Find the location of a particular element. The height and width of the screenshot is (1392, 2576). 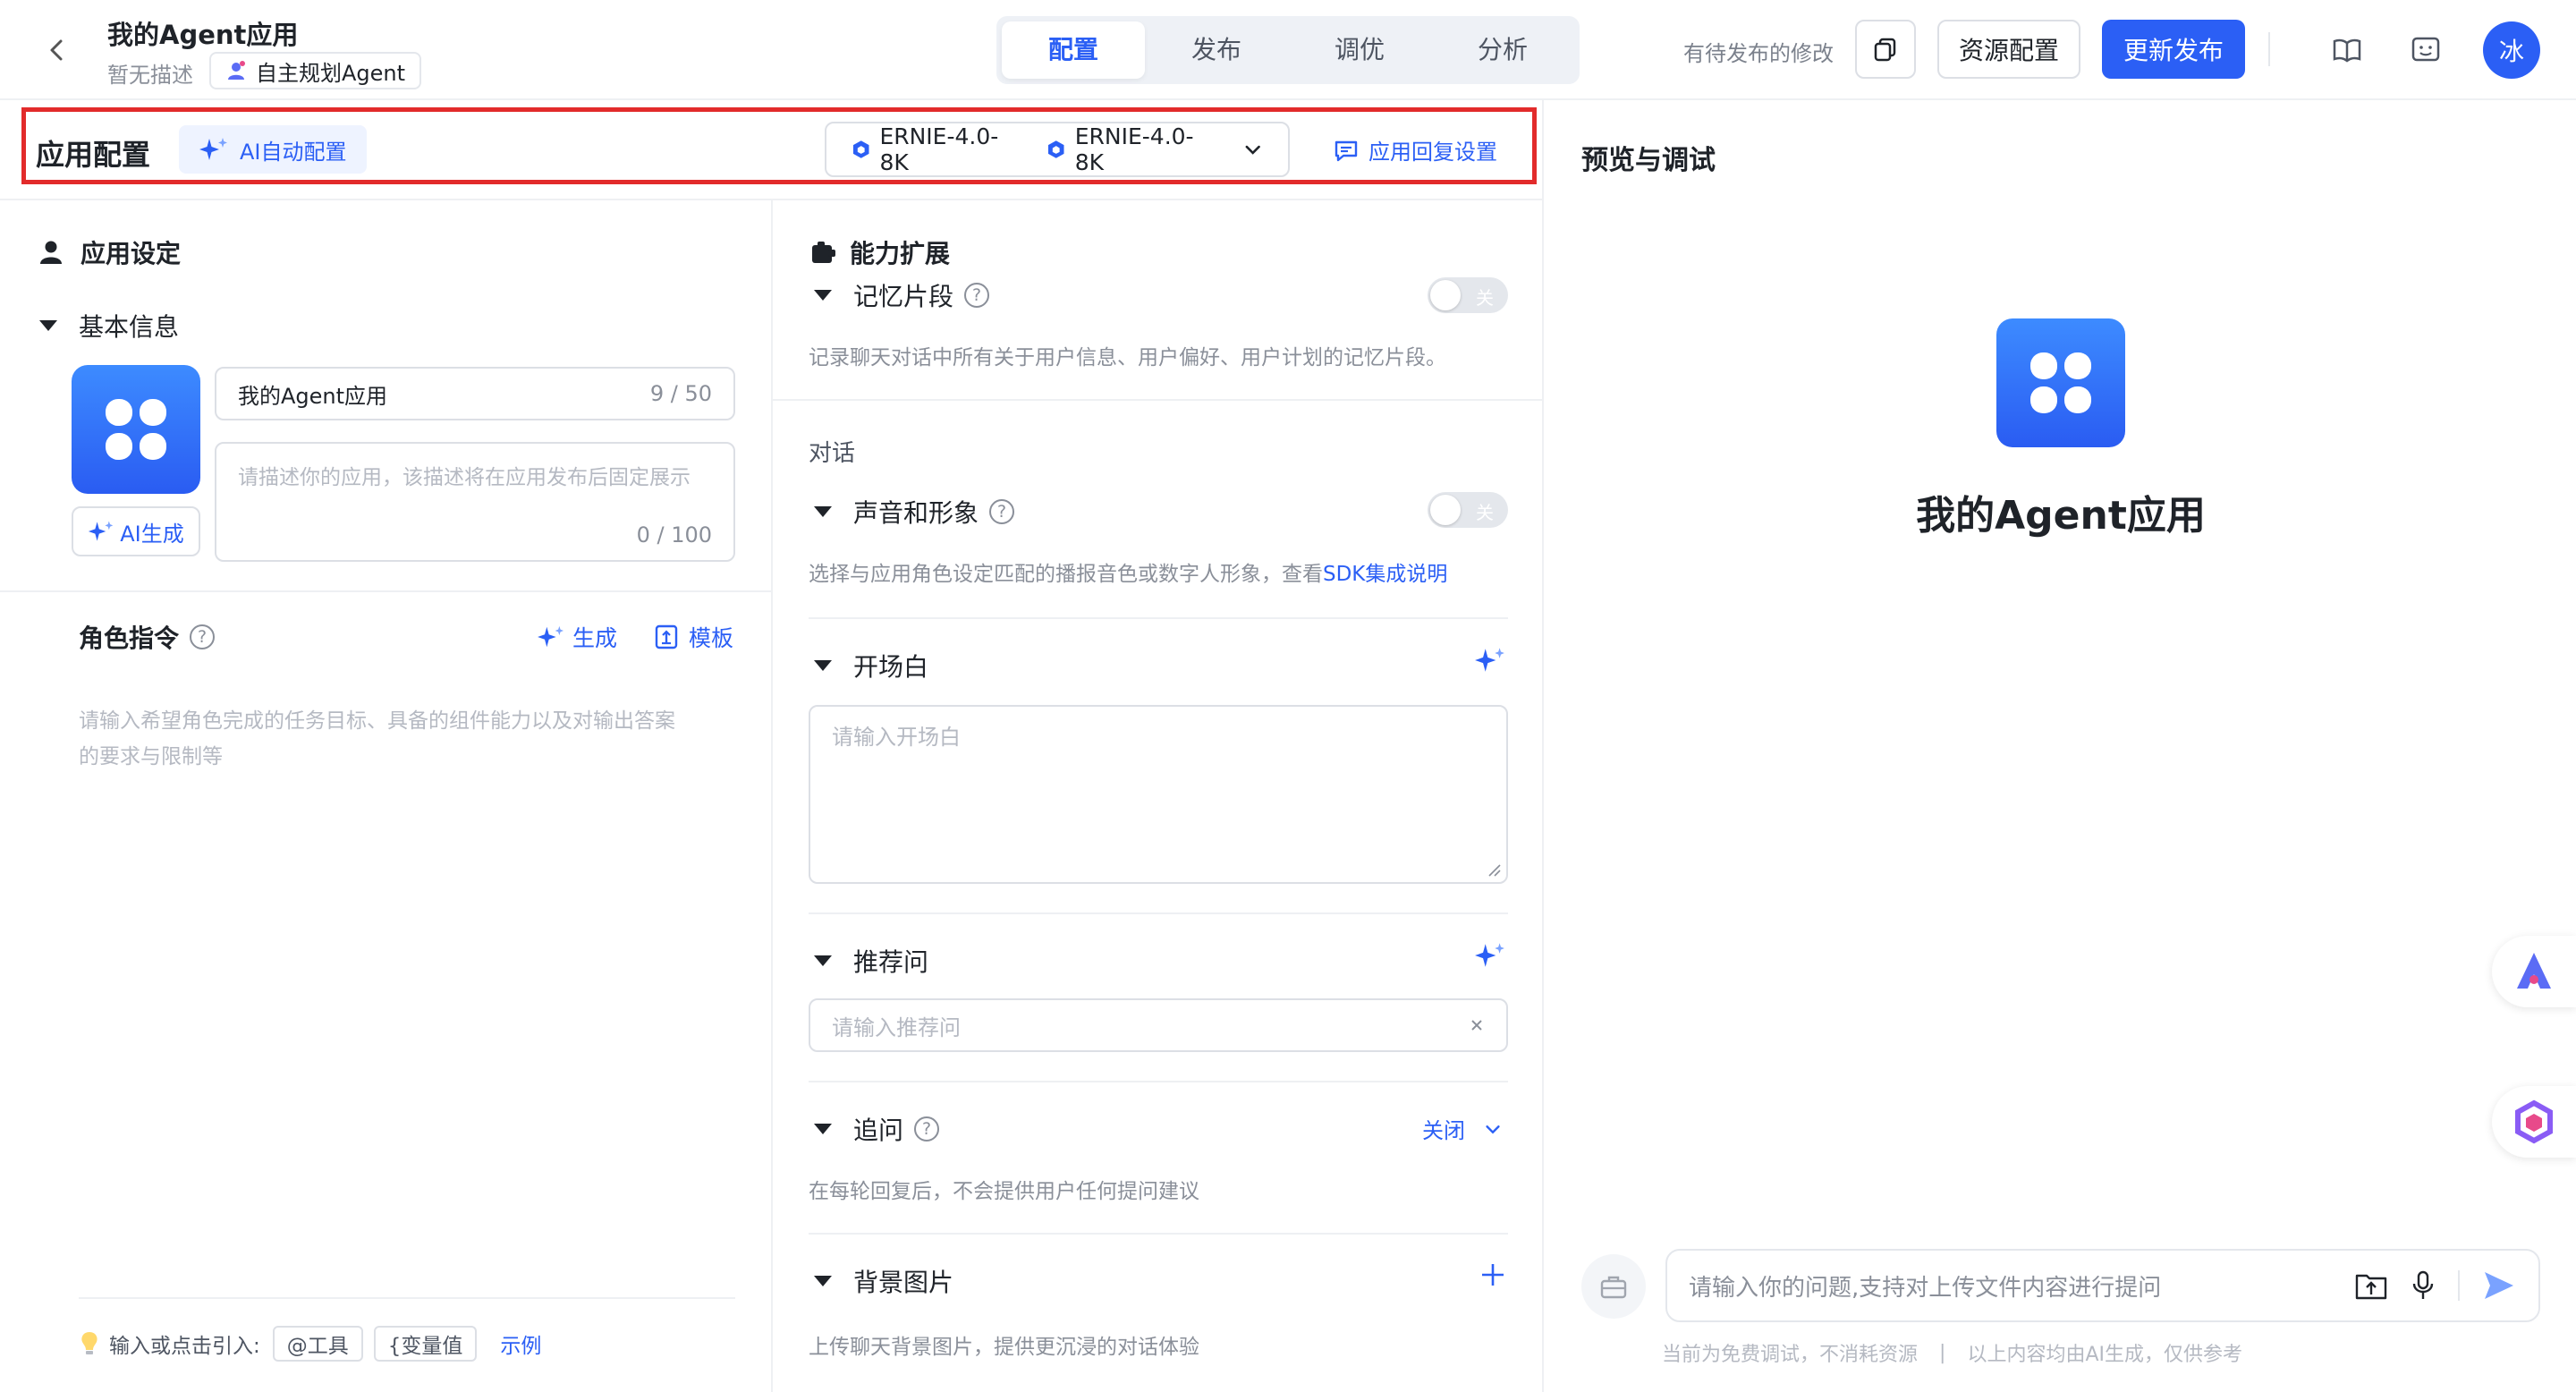

send-icon is located at coordinates (2499, 1286).